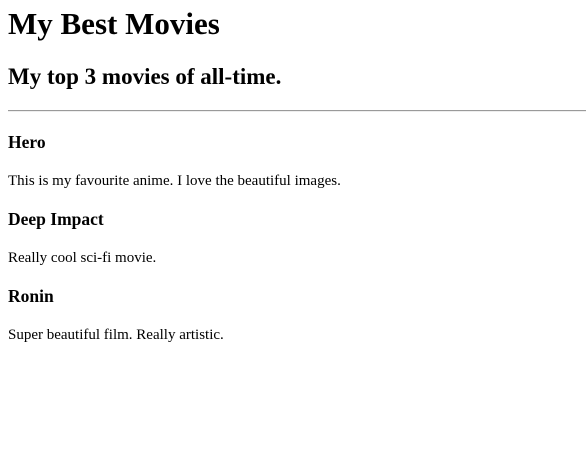 This screenshot has width=586, height=455. Describe the element at coordinates (297, 111) in the screenshot. I see `divider` at that location.